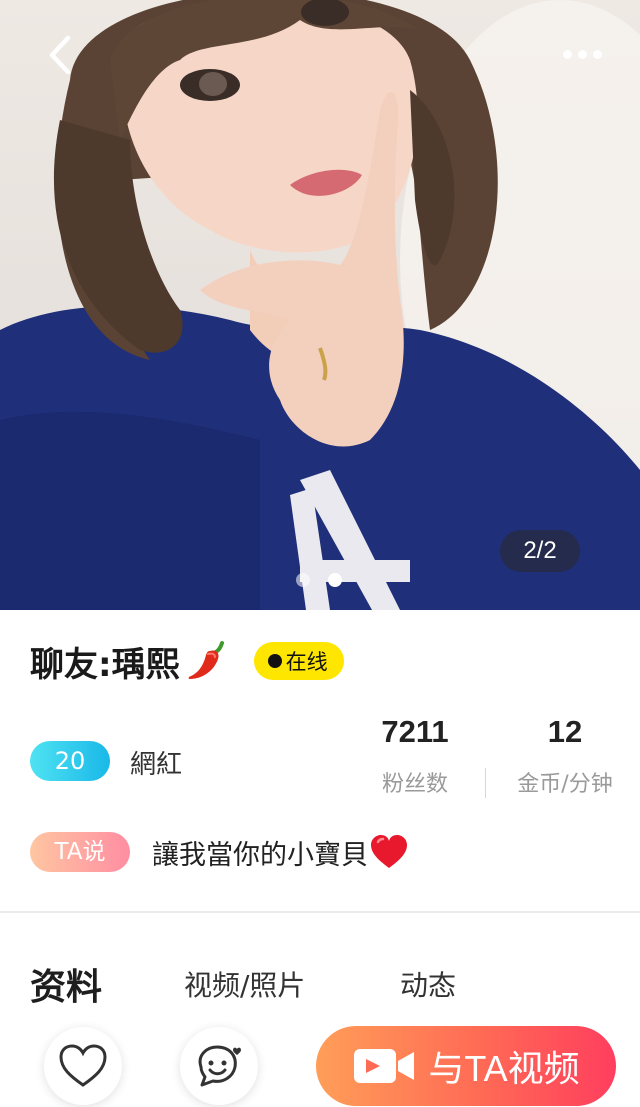  Describe the element at coordinates (306, 662) in the screenshot. I see `online-status-label: 在线` at that location.